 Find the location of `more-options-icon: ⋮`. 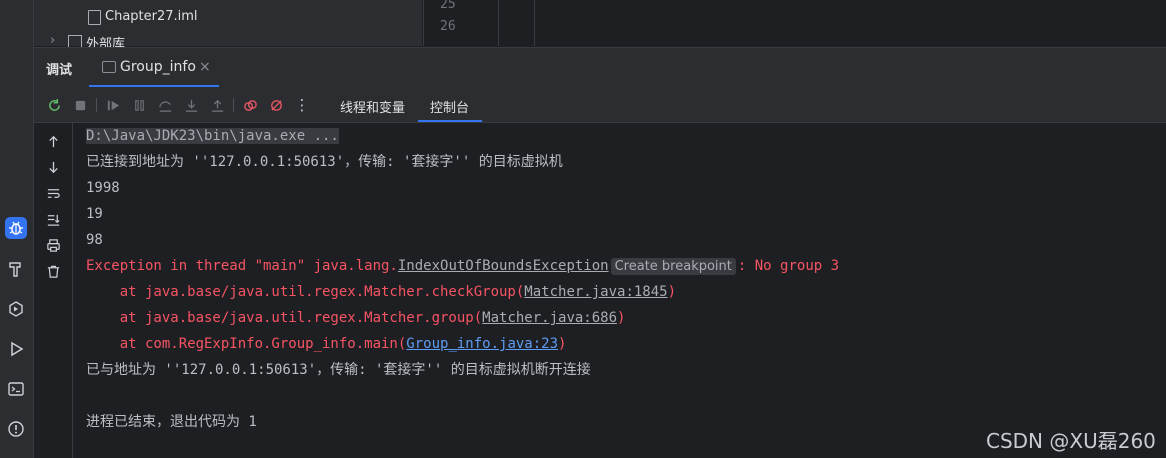

more-options-icon: ⋮ is located at coordinates (302, 105).